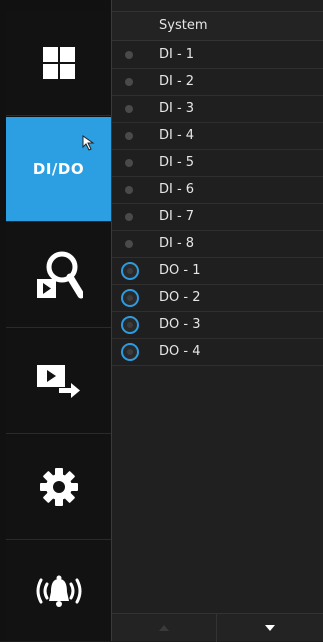  I want to click on layout-grid-icon, so click(58, 63).